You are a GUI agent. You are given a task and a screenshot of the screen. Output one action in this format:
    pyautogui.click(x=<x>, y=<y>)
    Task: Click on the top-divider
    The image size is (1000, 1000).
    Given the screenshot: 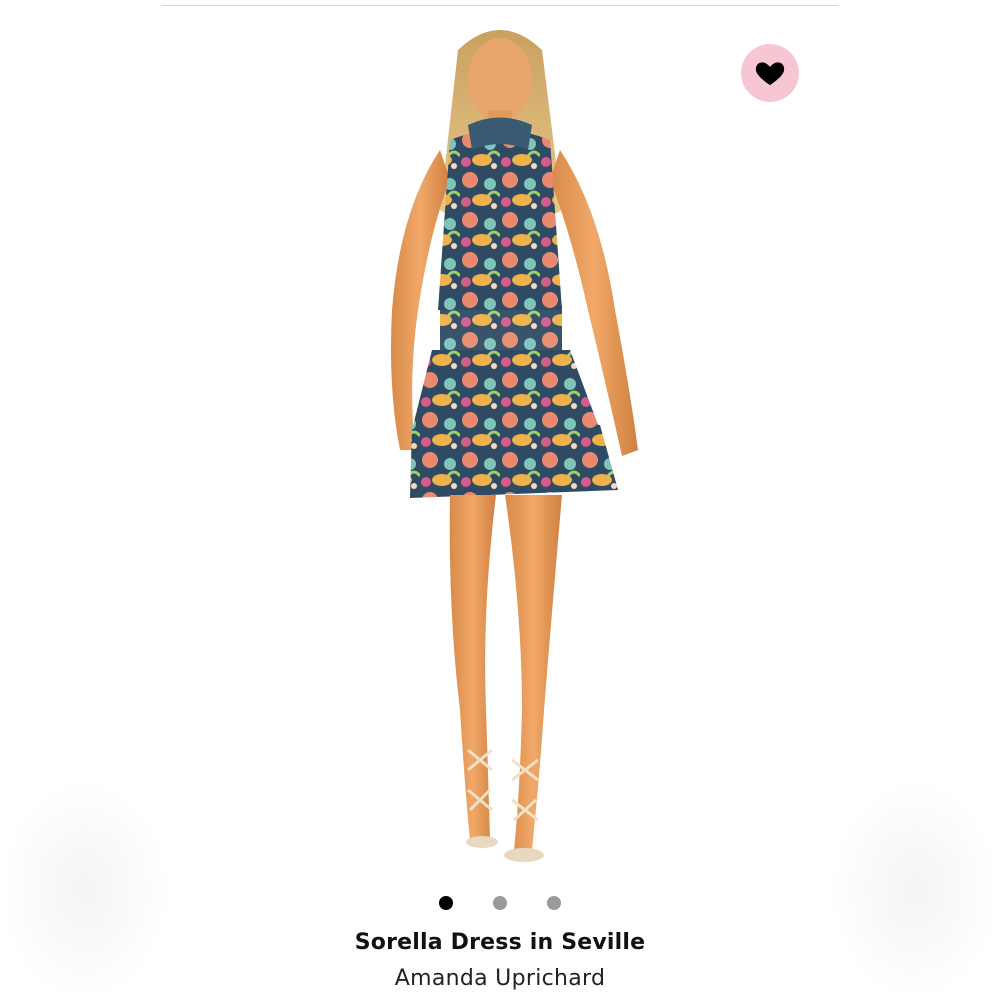 What is the action you would take?
    pyautogui.click(x=500, y=5)
    